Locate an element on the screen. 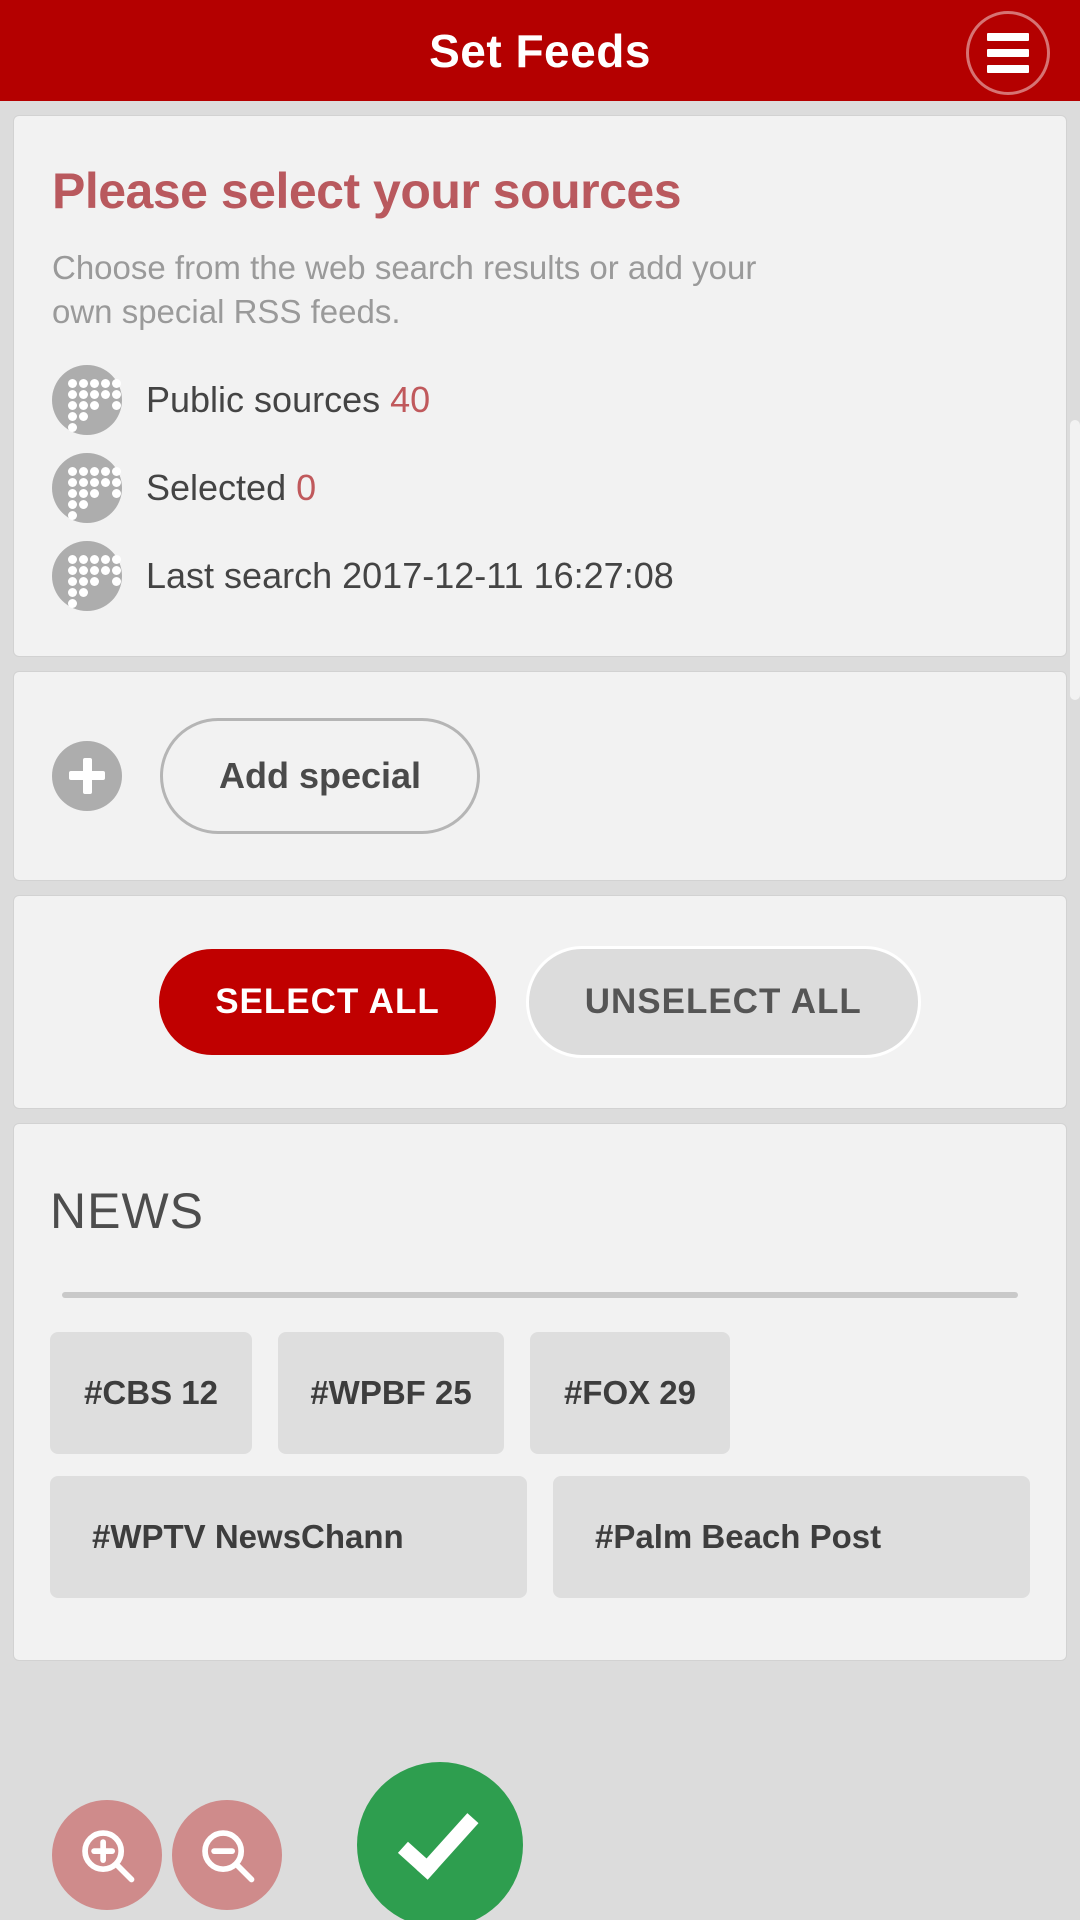  news-chip: #Palm Beach Post is located at coordinates (791, 1536).